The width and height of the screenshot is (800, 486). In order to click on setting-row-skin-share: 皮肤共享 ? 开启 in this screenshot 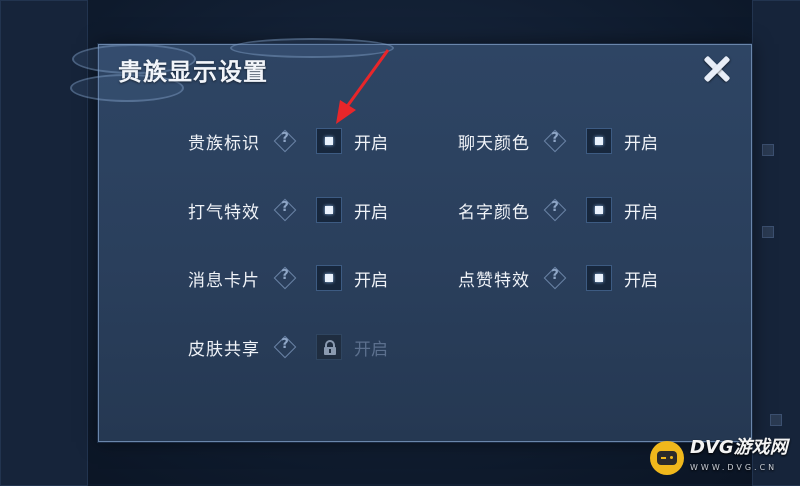, I will do `click(288, 347)`.